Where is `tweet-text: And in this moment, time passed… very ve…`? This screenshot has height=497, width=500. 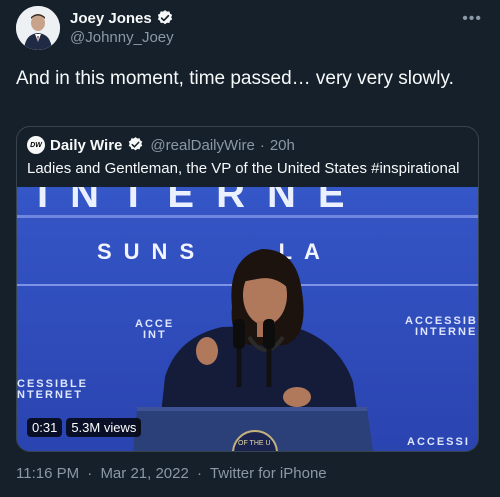 tweet-text: And in this moment, time passed… very ve… is located at coordinates (235, 78).